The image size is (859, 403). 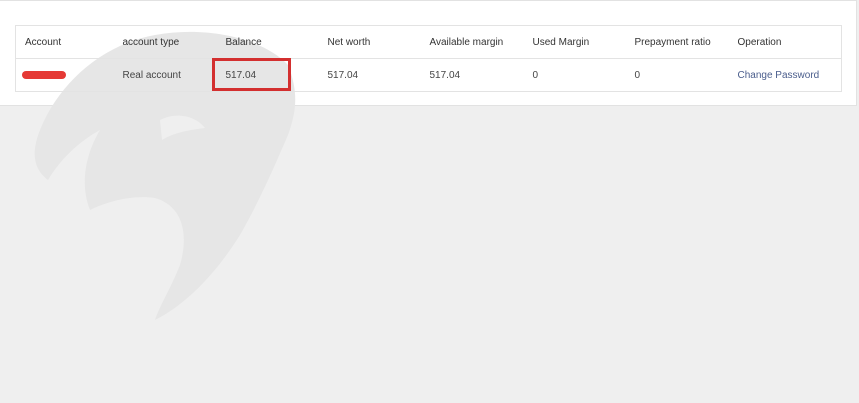 I want to click on account-cell, so click(x=65, y=75).